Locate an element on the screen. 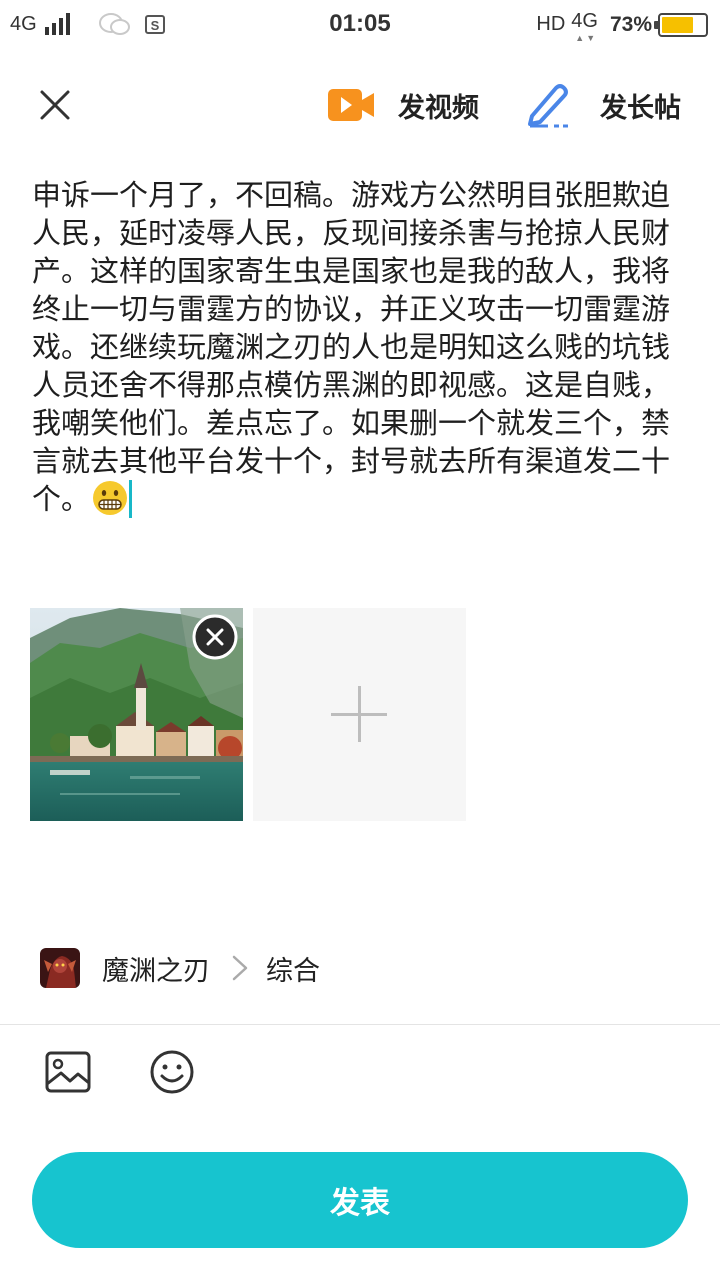 The image size is (720, 1280). add-image-button is located at coordinates (359, 714).